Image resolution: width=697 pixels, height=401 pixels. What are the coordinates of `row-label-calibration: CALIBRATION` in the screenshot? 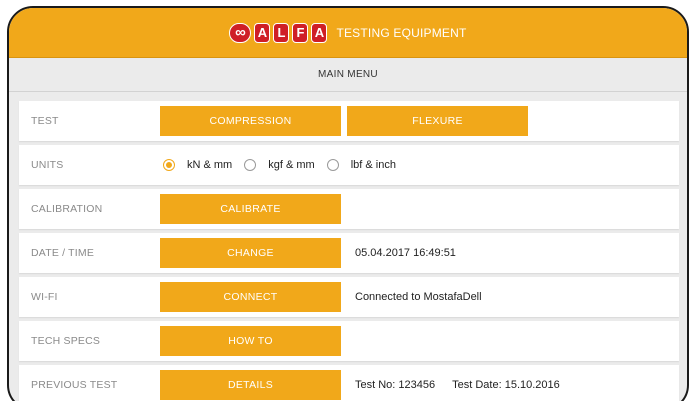 It's located at (67, 209).